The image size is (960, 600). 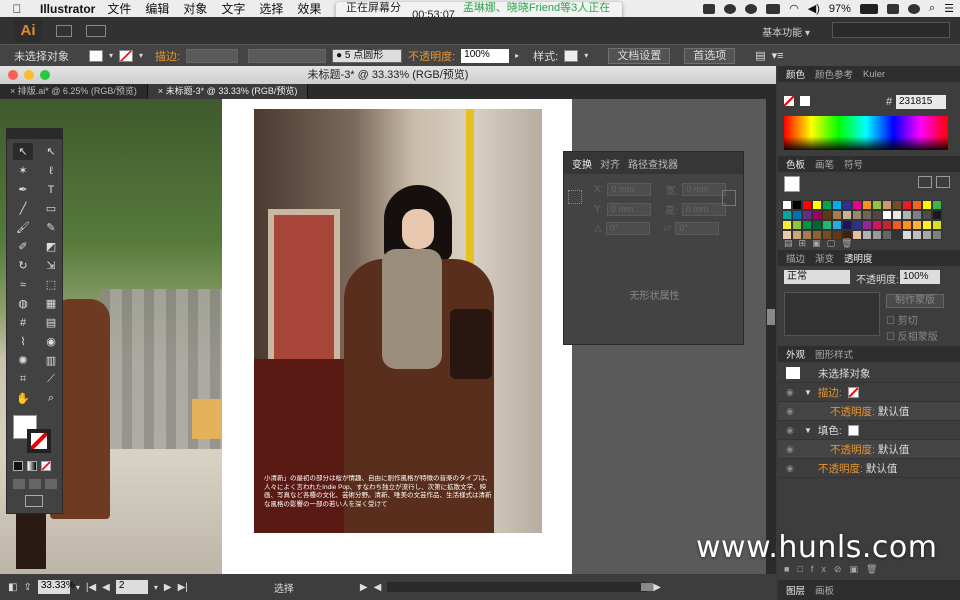 What do you see at coordinates (790, 569) in the screenshot?
I see `add-stroke-icon: ■` at bounding box center [790, 569].